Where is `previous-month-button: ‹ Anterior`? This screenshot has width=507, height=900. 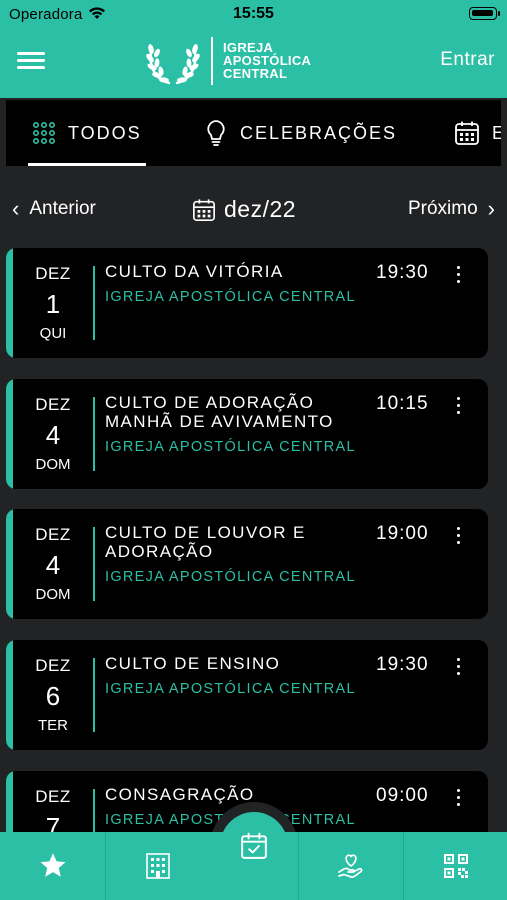 previous-month-button: ‹ Anterior is located at coordinates (54, 209).